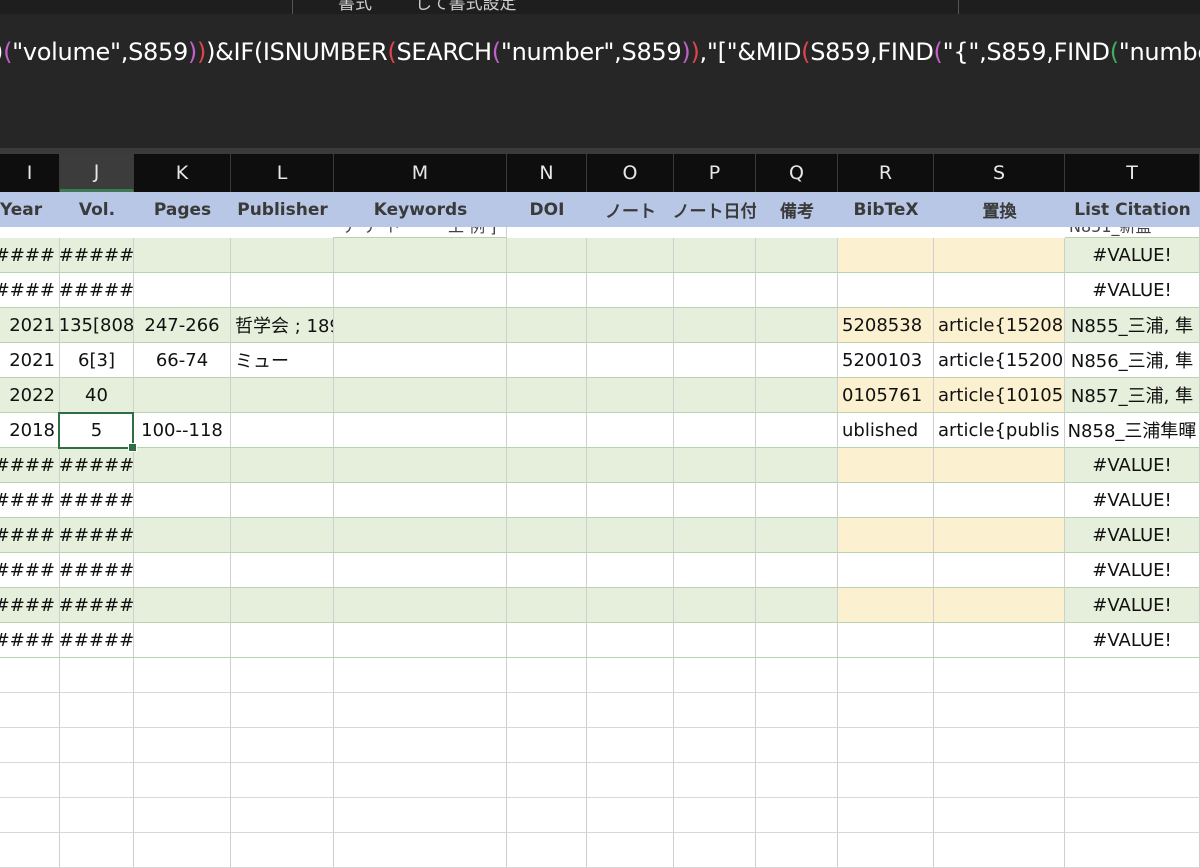 This screenshot has width=1200, height=868. Describe the element at coordinates (182, 173) in the screenshot. I see `column-header-k: K` at that location.